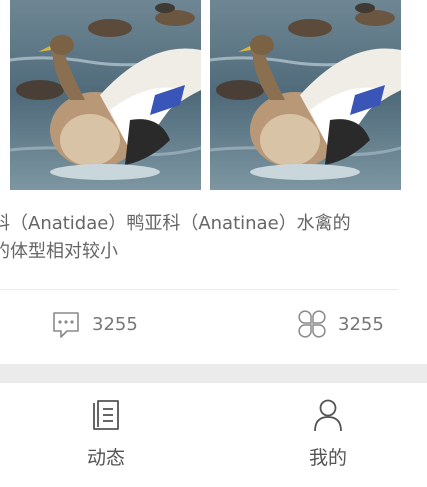  What do you see at coordinates (328, 435) in the screenshot?
I see `tab-mine: 我的` at bounding box center [328, 435].